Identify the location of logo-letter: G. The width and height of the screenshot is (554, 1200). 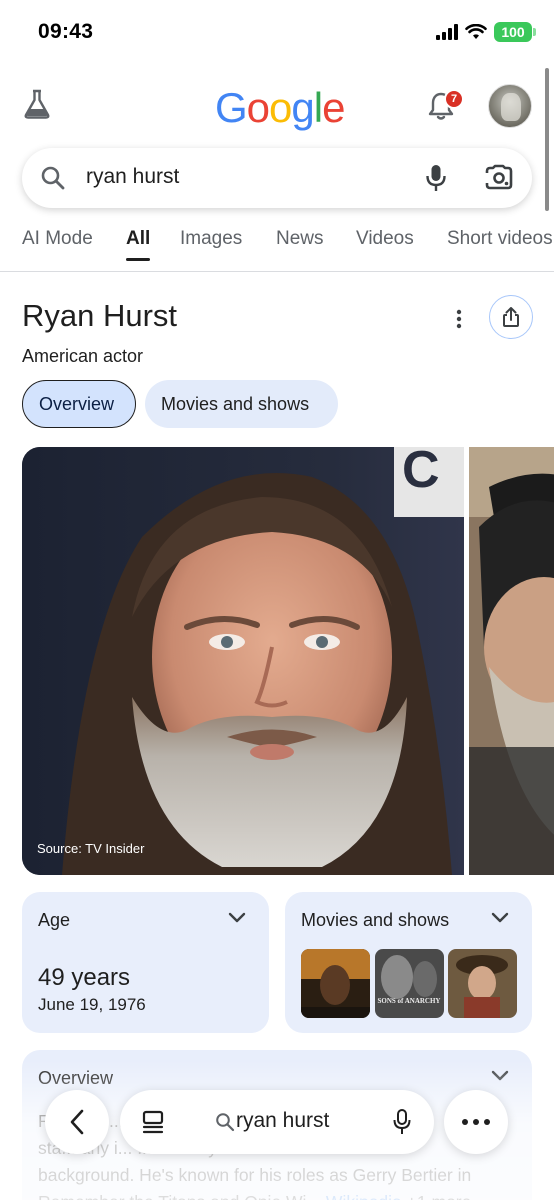
(231, 107).